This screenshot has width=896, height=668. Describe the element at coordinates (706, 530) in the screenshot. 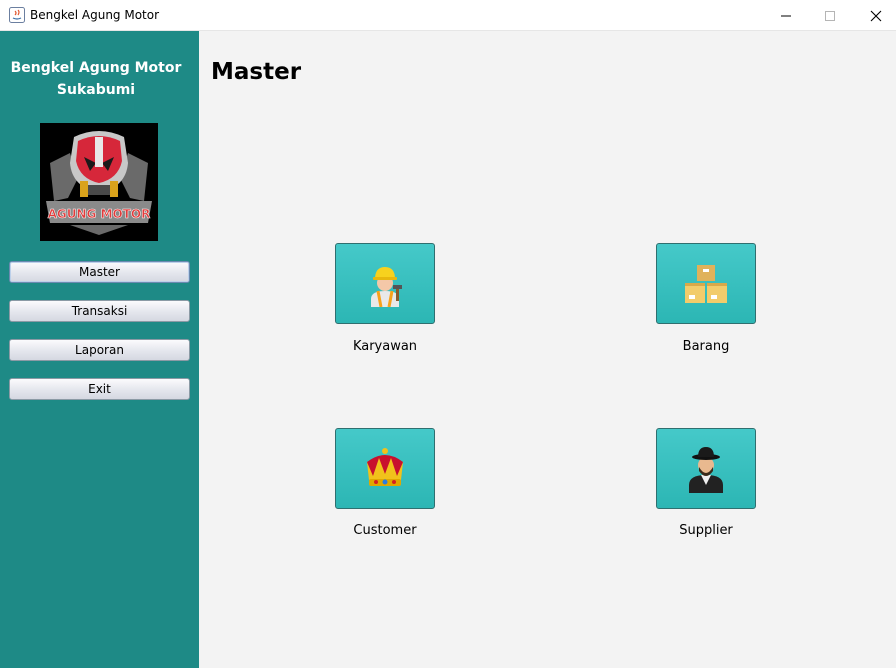

I see `supplier-label: Supplier` at that location.